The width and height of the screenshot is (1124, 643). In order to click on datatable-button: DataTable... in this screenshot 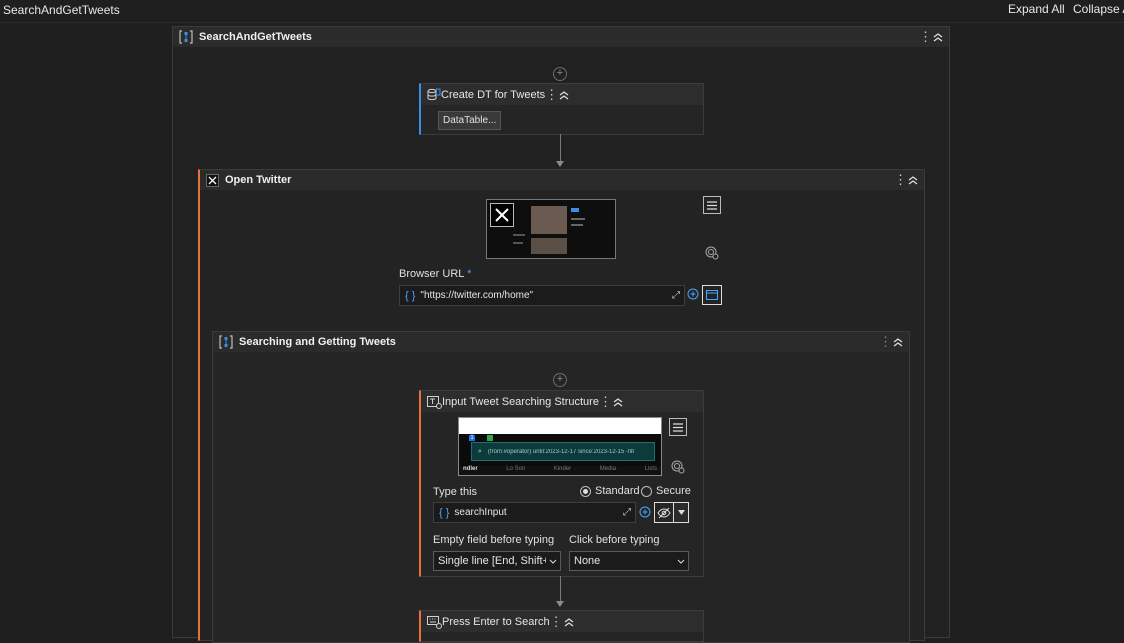, I will do `click(470, 120)`.